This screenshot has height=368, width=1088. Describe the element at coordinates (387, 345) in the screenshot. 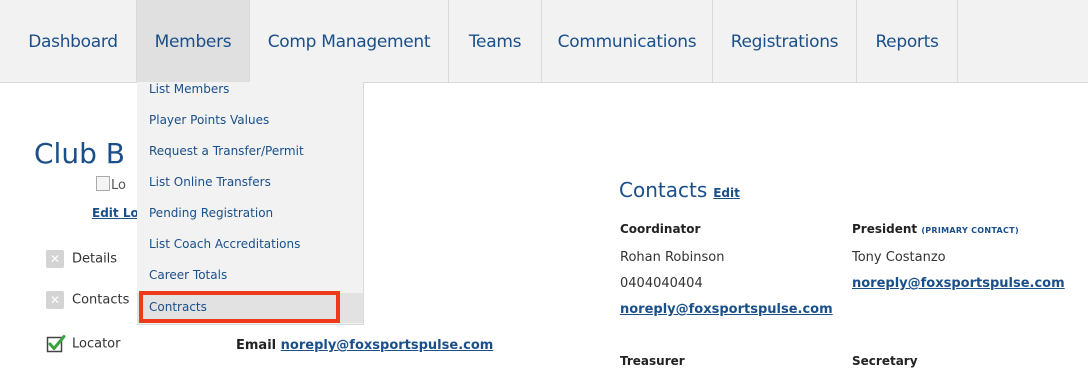

I see `email-link: noreply@foxsportspulse.com` at that location.